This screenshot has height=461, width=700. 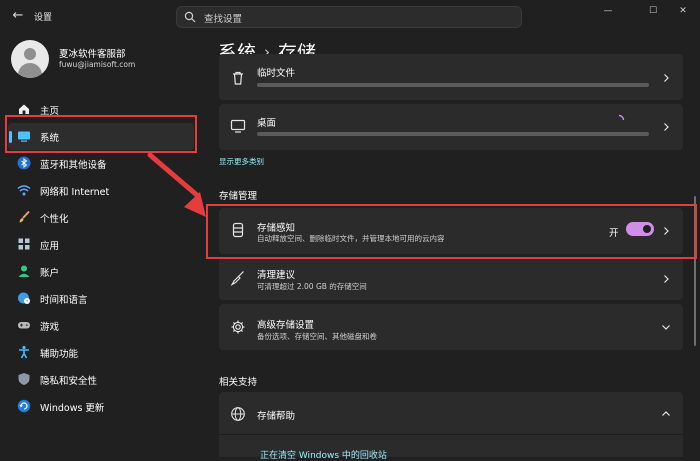 What do you see at coordinates (666, 413) in the screenshot?
I see `chevron-up-icon` at bounding box center [666, 413].